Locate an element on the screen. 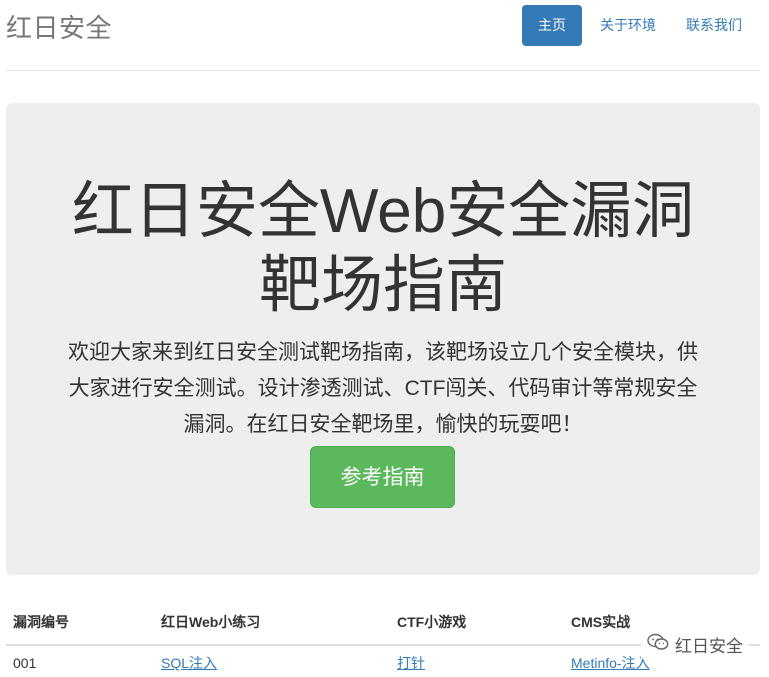  cell-ctf-game: 打针 is located at coordinates (477, 661).